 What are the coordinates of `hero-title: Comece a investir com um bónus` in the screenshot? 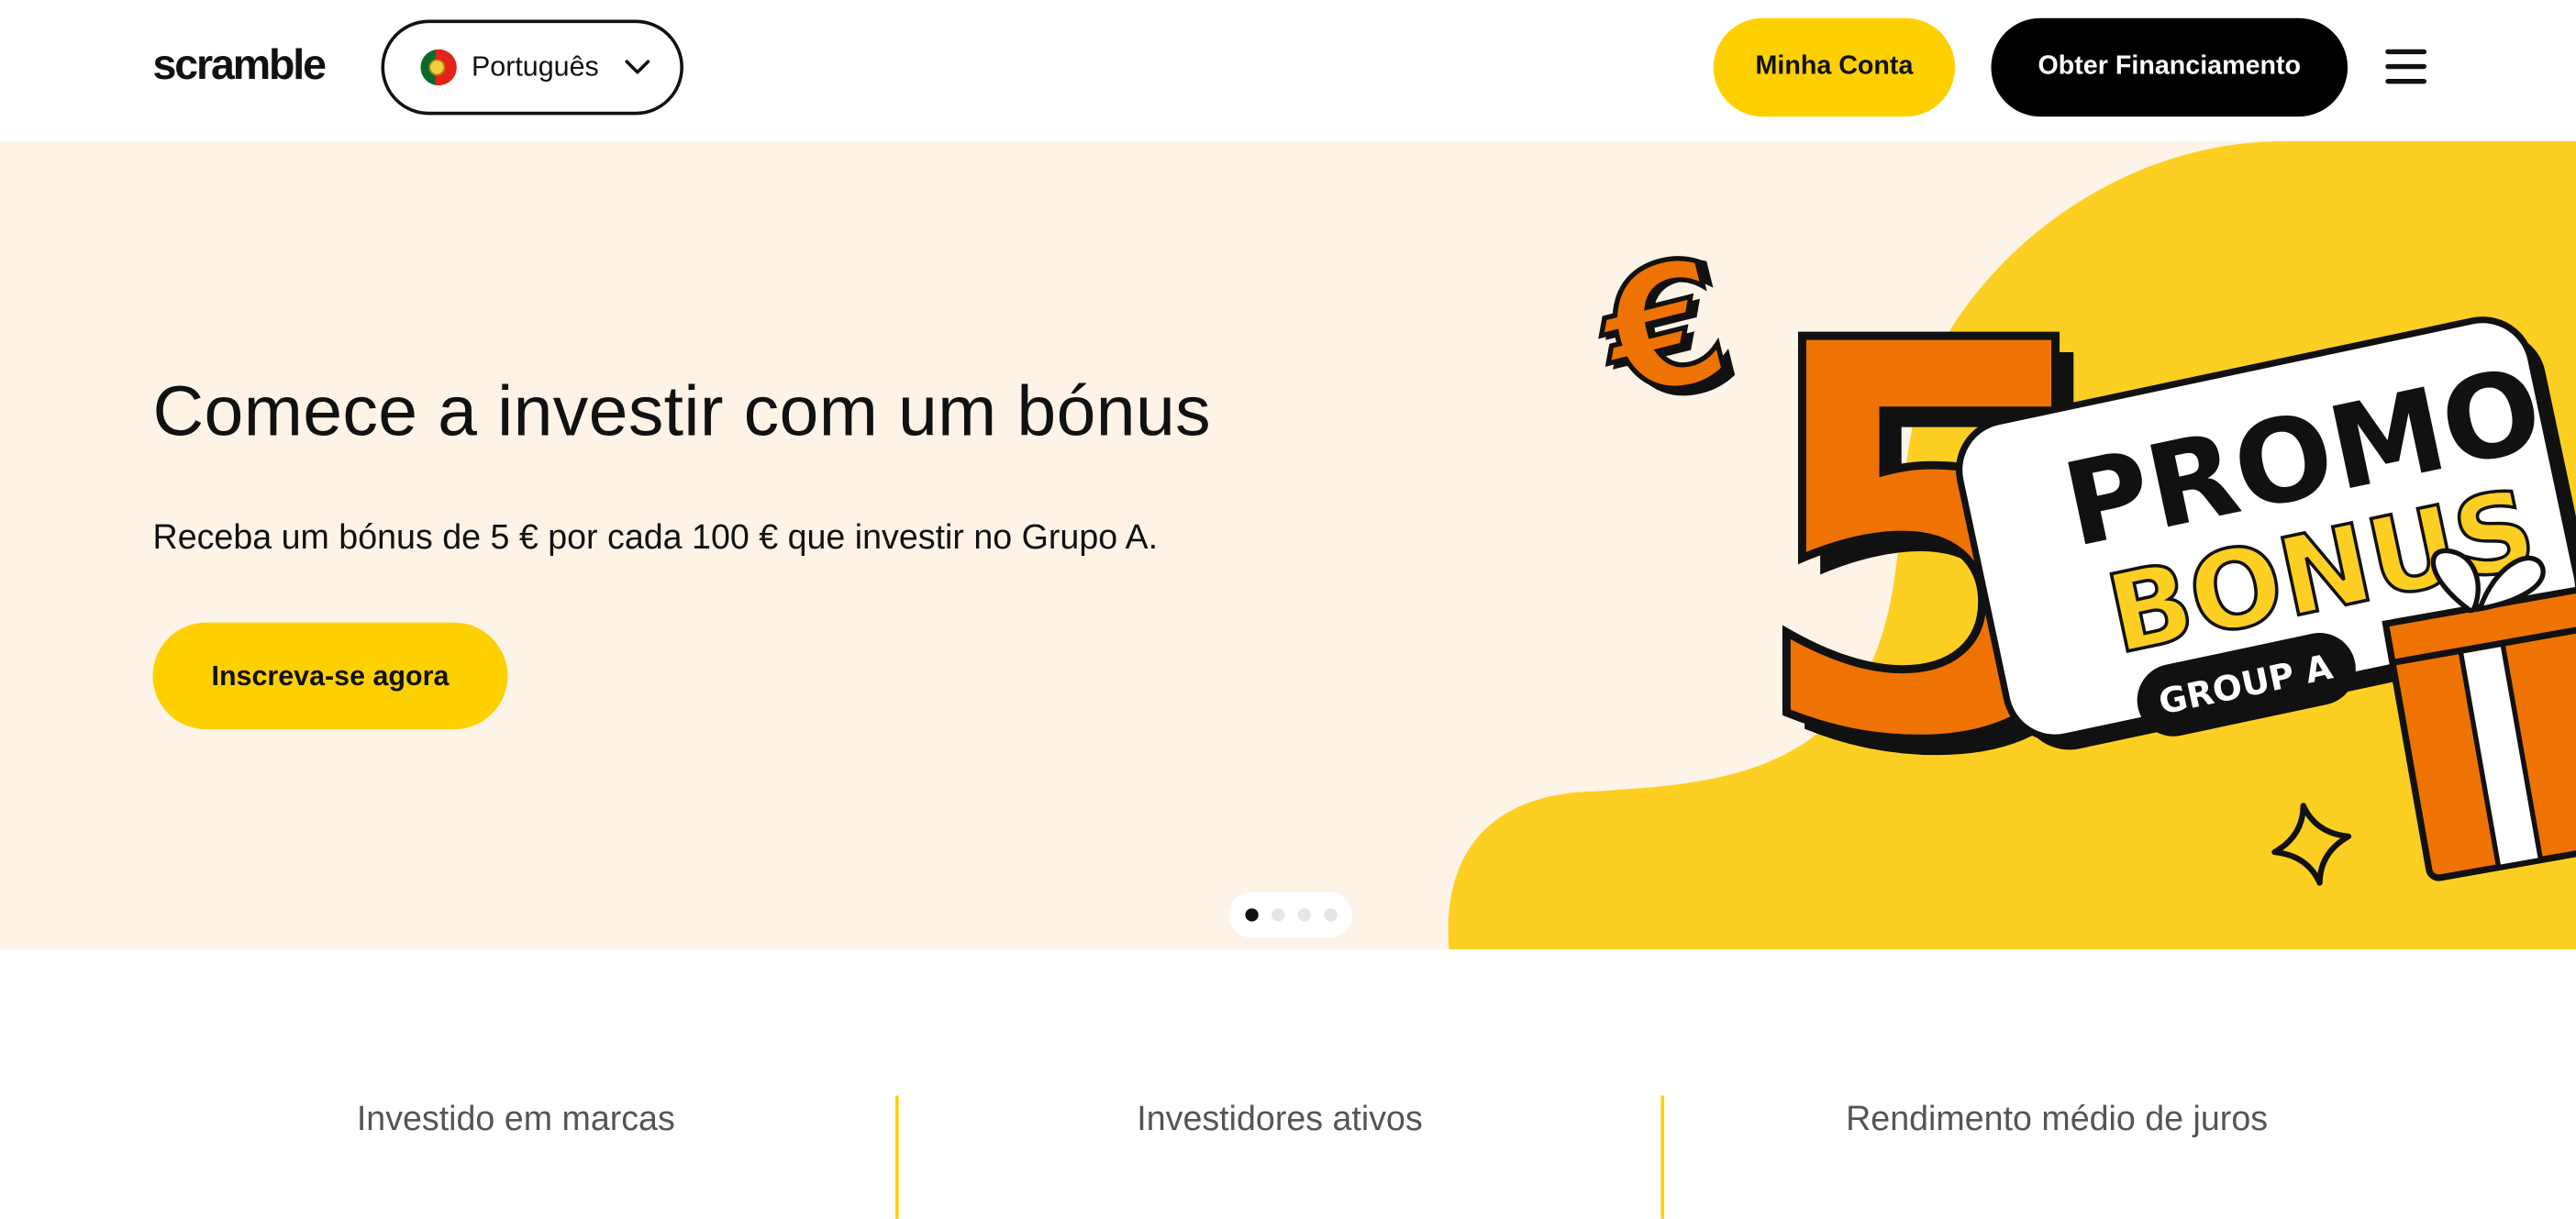 It's located at (681, 412).